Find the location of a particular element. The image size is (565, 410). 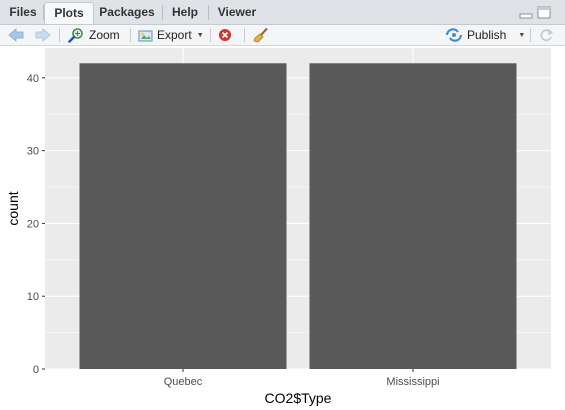

y-tick-label: 40 is located at coordinates (33, 79).